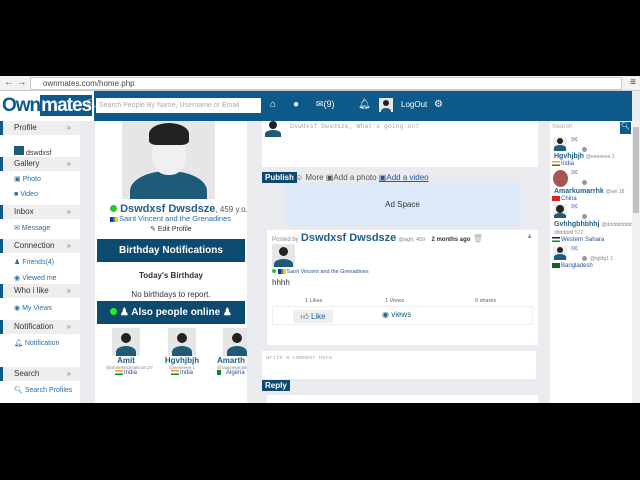  I want to click on name: Gvhhgbhbhhj, so click(577, 224).